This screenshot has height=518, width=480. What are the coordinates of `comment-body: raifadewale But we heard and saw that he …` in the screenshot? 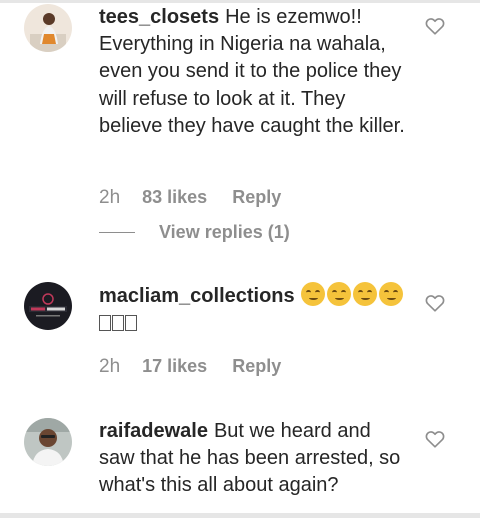 It's located at (254, 459).